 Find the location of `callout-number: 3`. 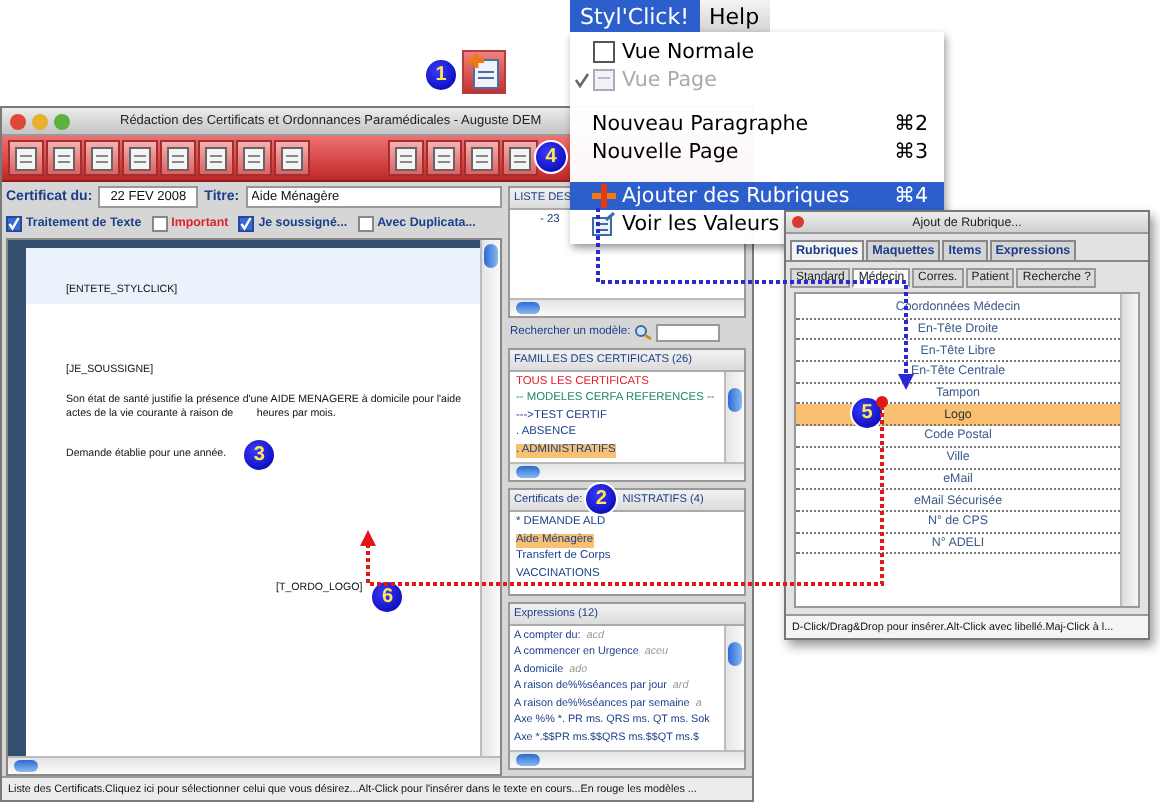

callout-number: 3 is located at coordinates (259, 455).